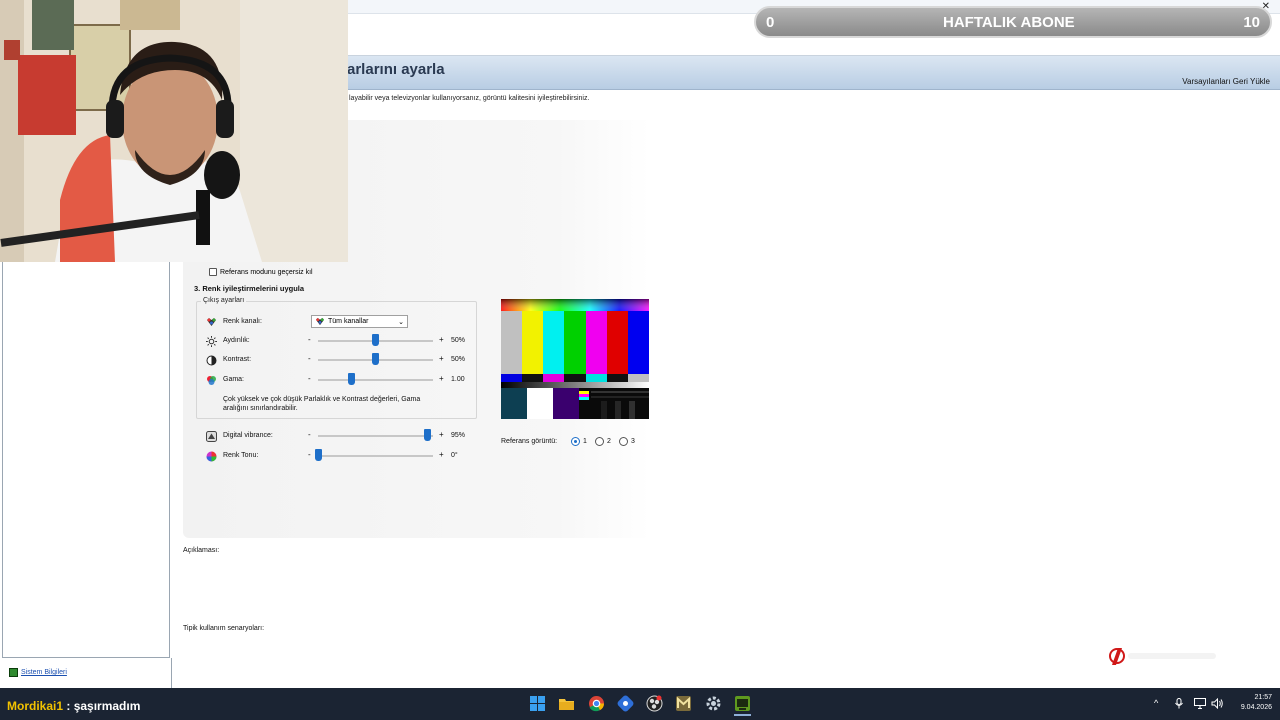  Describe the element at coordinates (211, 323) in the screenshot. I see `channel-icon` at that location.